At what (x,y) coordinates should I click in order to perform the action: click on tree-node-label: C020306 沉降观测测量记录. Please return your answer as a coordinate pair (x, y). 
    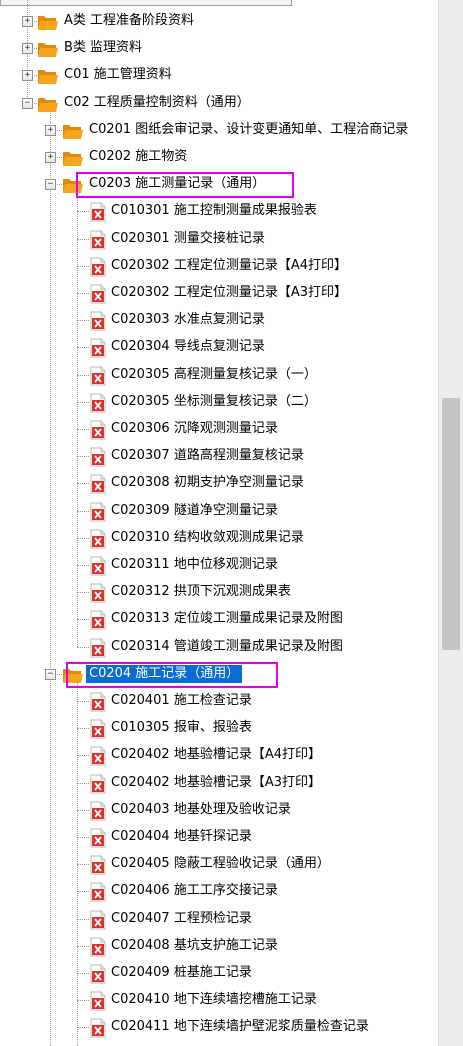
    Looking at the image, I should click on (194, 429).